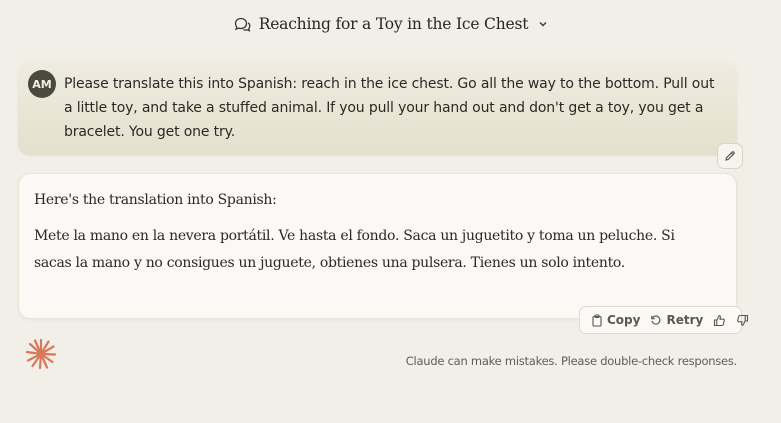 The image size is (781, 423). I want to click on retry-button: Retry, so click(676, 320).